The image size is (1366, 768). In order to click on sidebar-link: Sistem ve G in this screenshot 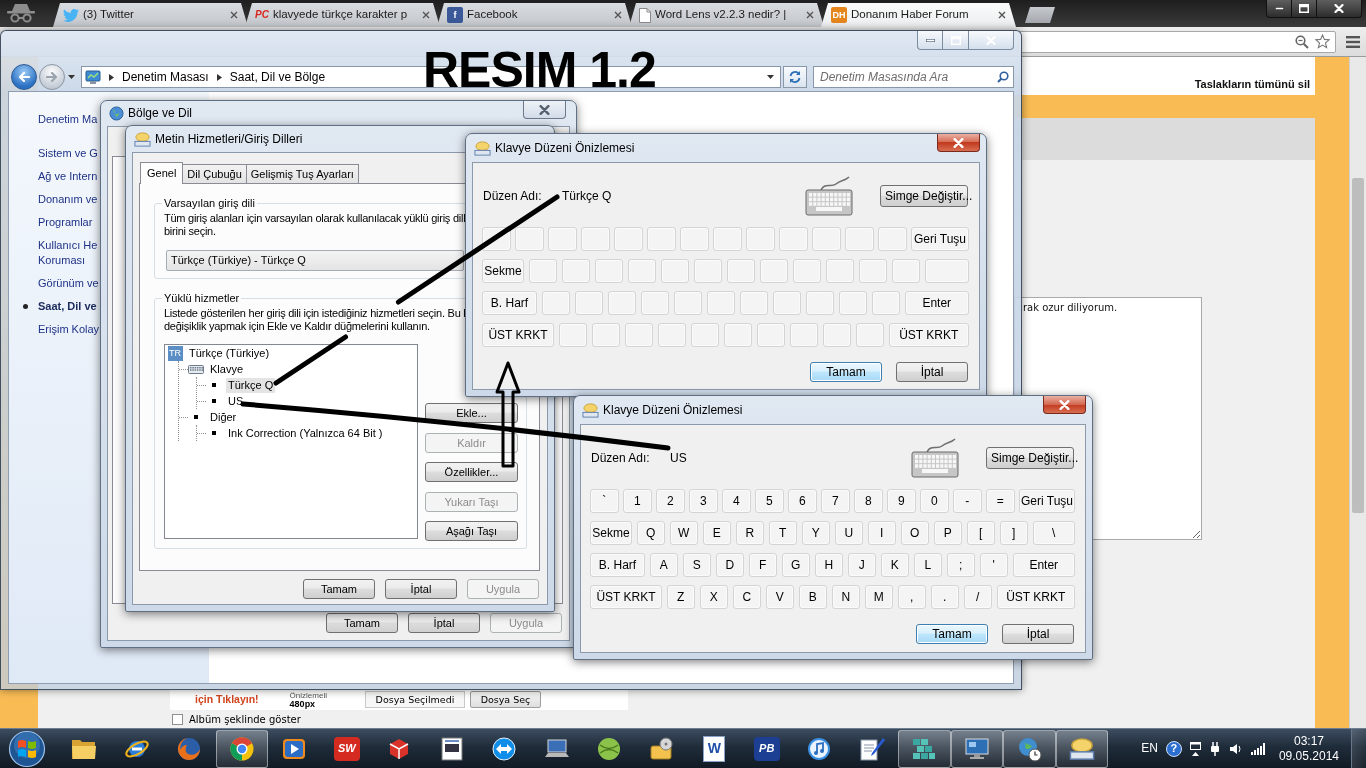, I will do `click(68, 153)`.